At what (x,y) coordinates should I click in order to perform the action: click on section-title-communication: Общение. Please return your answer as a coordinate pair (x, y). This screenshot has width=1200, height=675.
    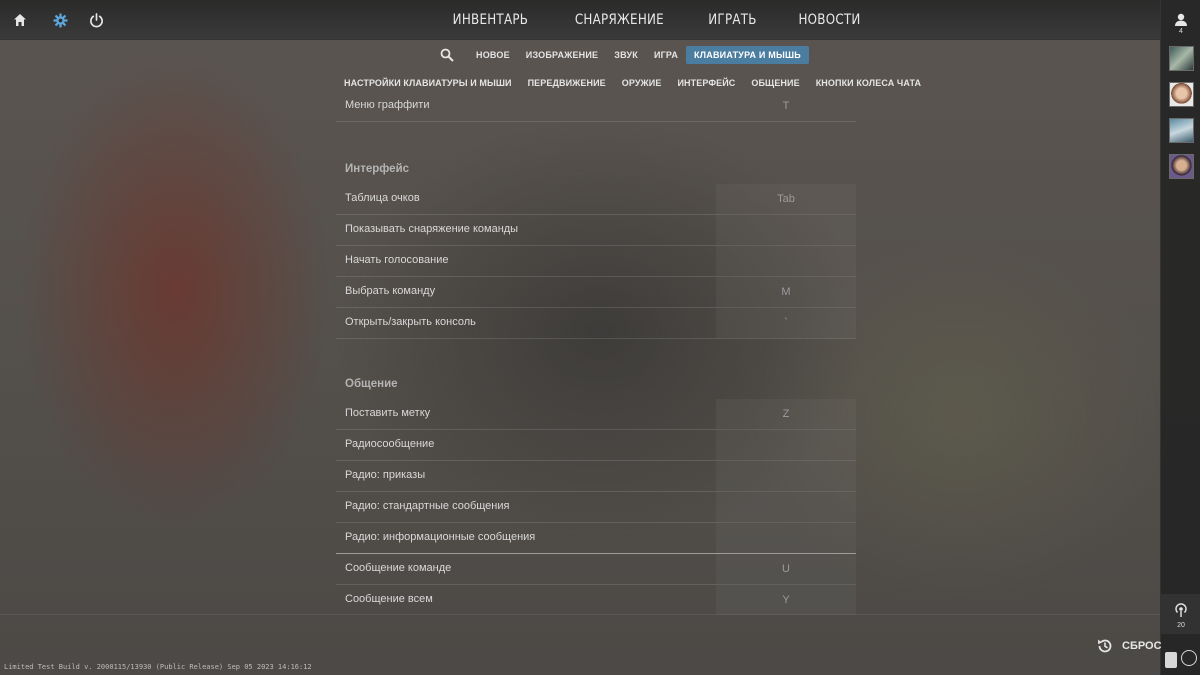
    Looking at the image, I should click on (371, 384).